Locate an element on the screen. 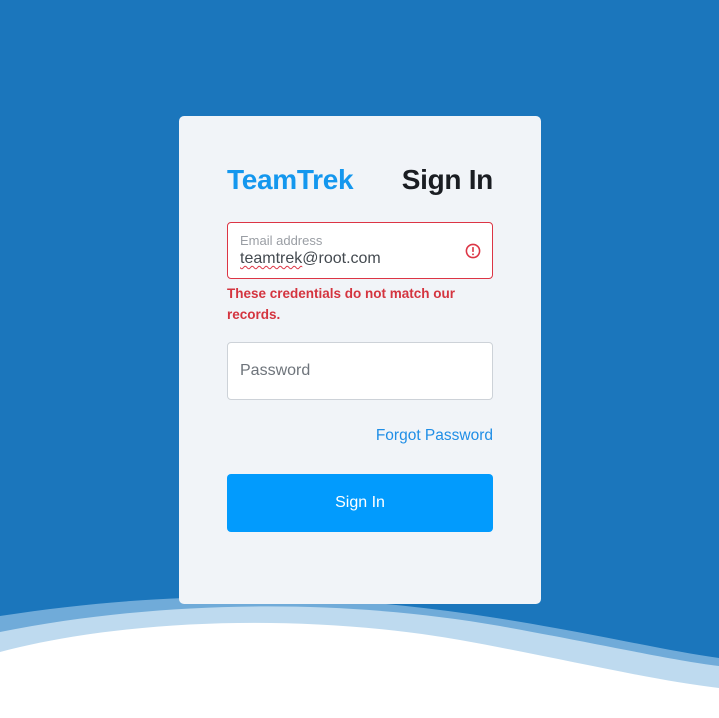  forgot-password-link: Forgot Password is located at coordinates (434, 436).